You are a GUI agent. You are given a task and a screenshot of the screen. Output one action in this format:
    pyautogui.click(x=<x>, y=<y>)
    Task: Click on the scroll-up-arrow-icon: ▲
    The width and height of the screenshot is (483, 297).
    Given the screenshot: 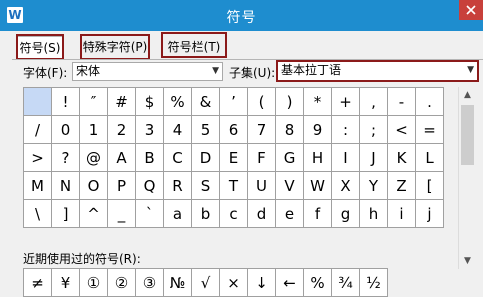 What is the action you would take?
    pyautogui.click(x=467, y=95)
    